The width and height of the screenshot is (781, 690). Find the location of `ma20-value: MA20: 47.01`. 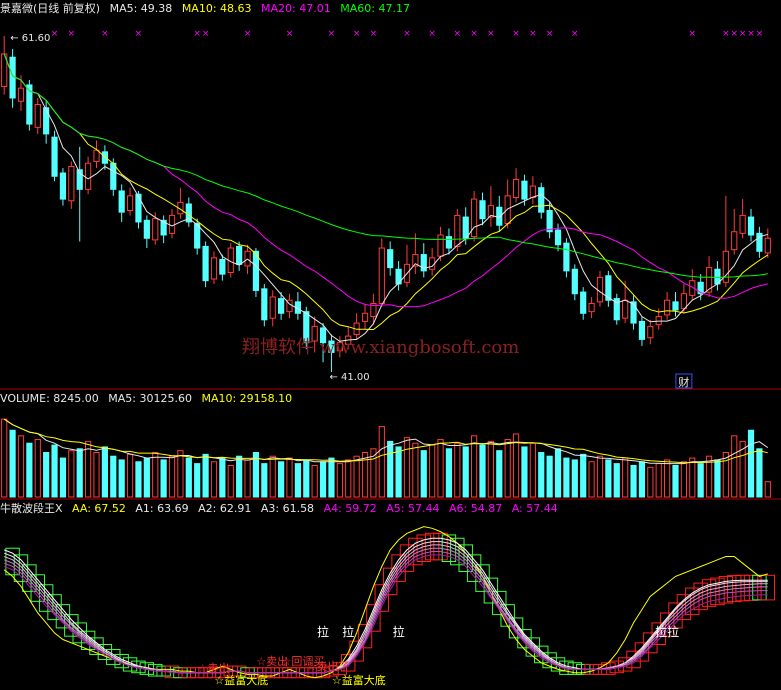

ma20-value: MA20: 47.01 is located at coordinates (296, 8).